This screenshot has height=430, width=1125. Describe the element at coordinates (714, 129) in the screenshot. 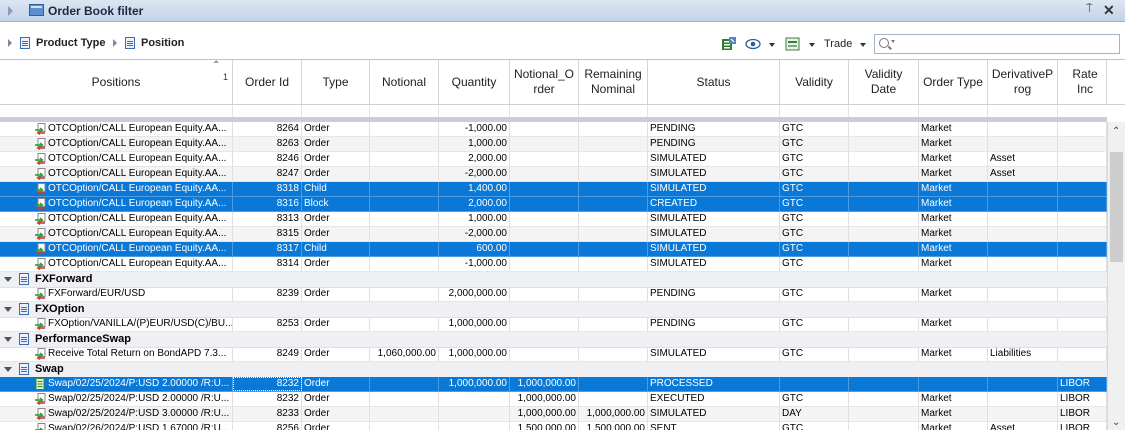

I see `cell-status: PENDING` at that location.